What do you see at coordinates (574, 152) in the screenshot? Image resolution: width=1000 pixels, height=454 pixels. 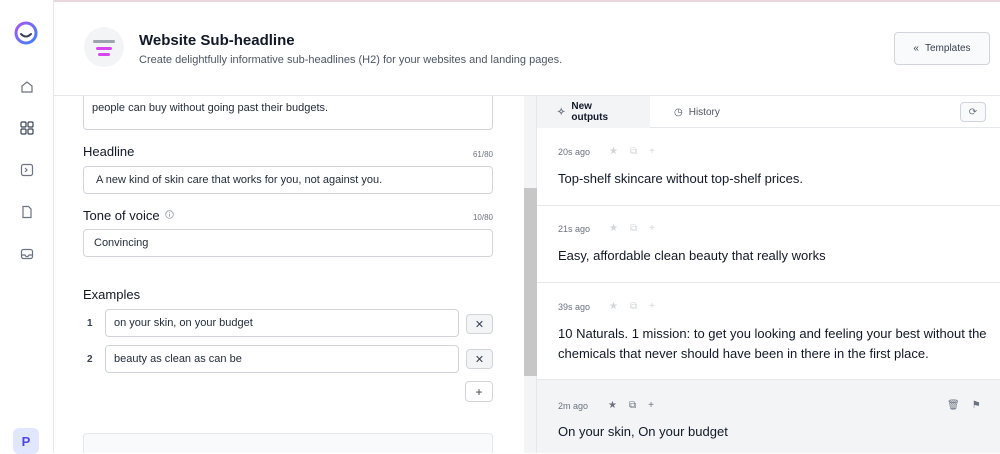 I see `output-timestamp: 20s ago` at bounding box center [574, 152].